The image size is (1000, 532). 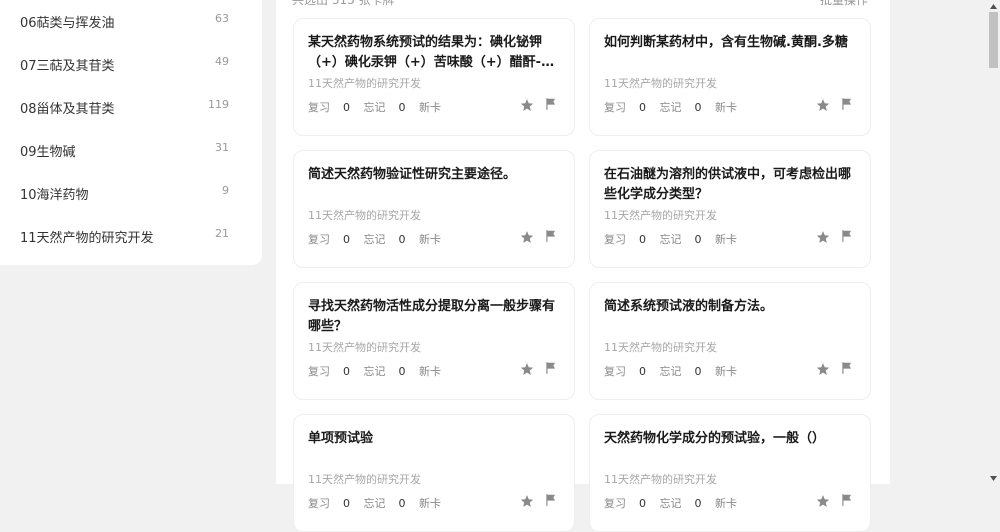 What do you see at coordinates (131, 107) in the screenshot?
I see `category-item: 08甾体及其苷类 119` at bounding box center [131, 107].